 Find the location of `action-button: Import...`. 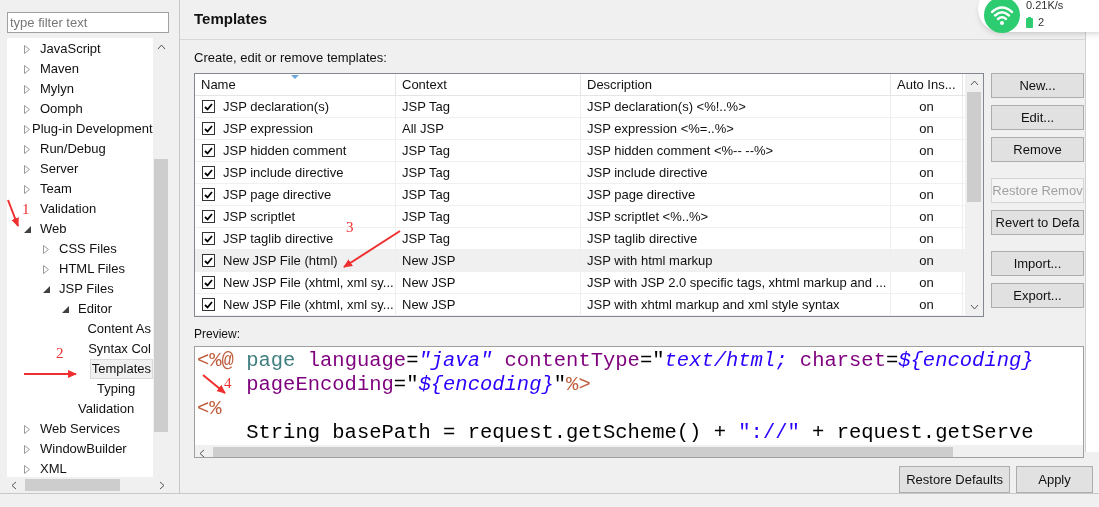

action-button: Import... is located at coordinates (1037, 263).